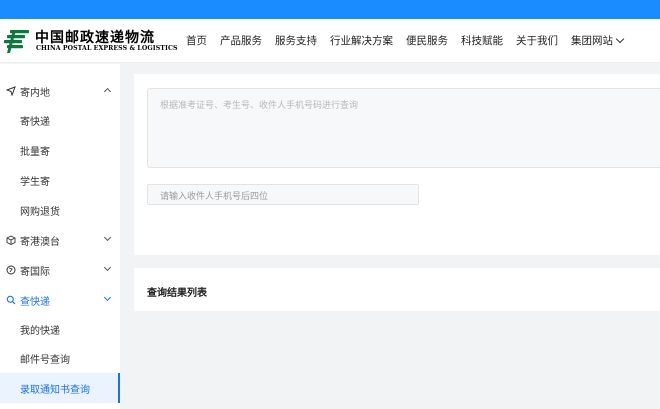 This screenshot has height=409, width=660. Describe the element at coordinates (60, 358) in the screenshot. I see `sidebar-item-mail-number-query: 邮件号查询` at that location.